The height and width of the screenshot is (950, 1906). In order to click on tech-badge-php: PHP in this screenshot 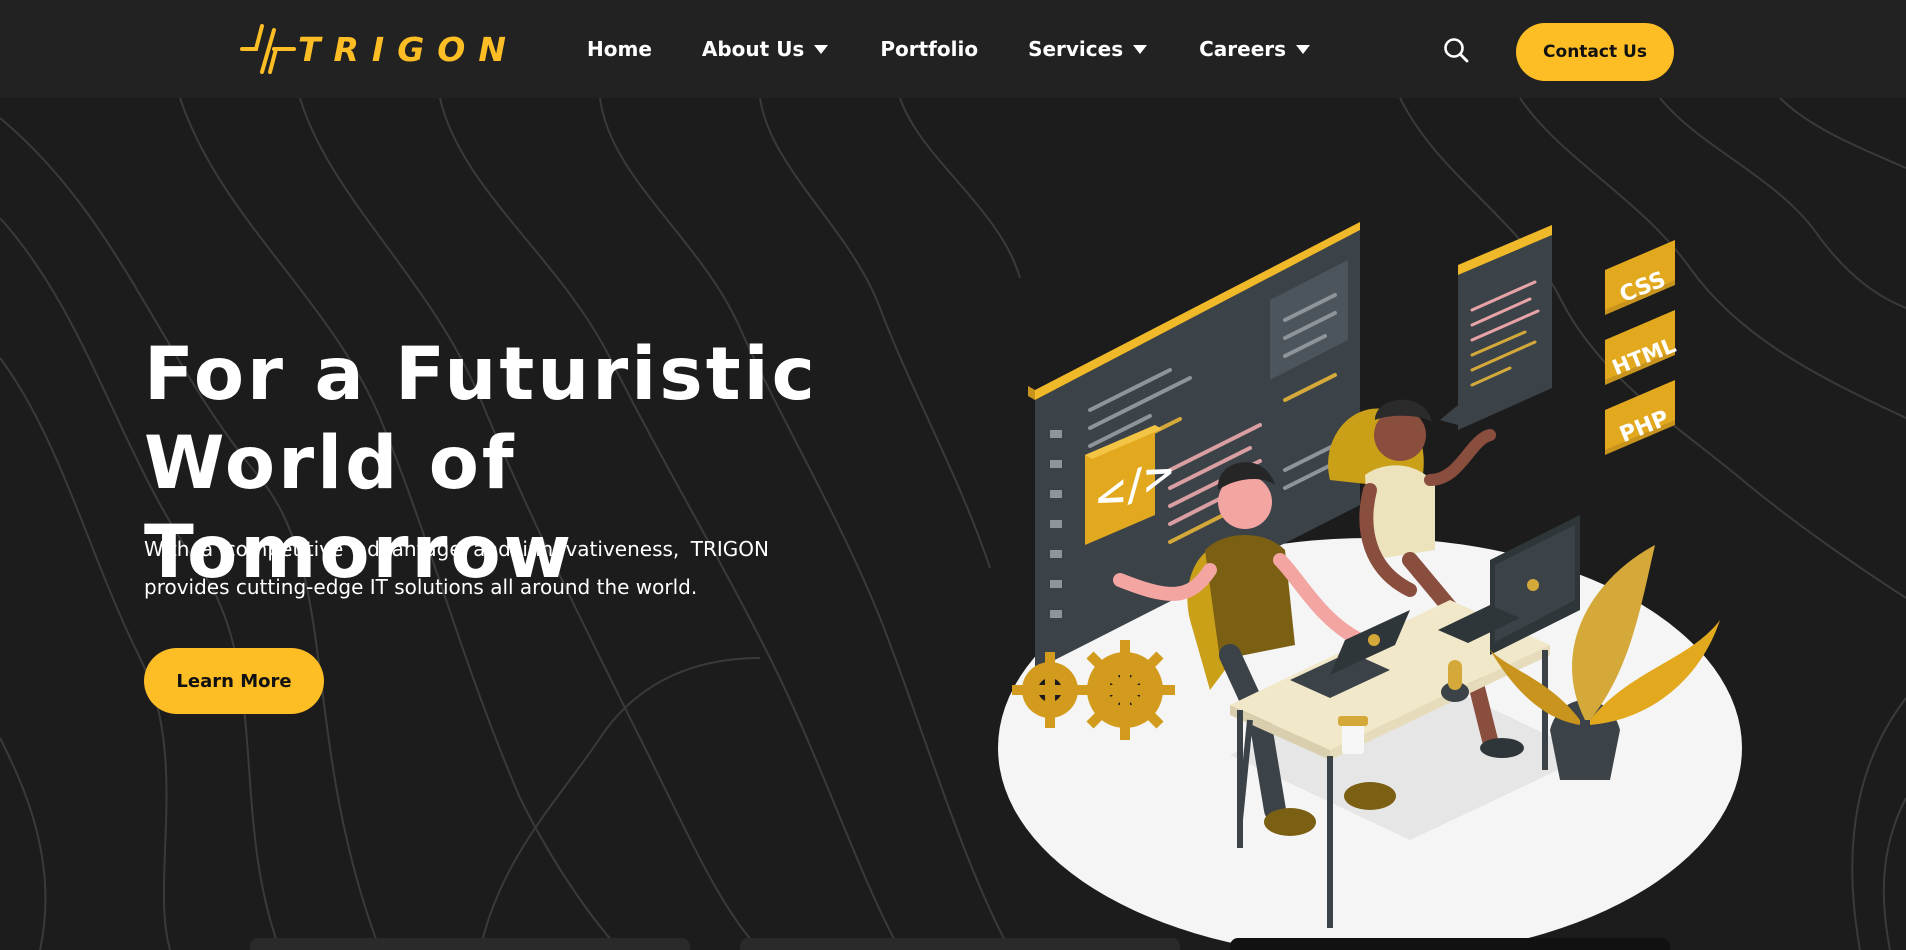, I will do `click(1640, 417)`.